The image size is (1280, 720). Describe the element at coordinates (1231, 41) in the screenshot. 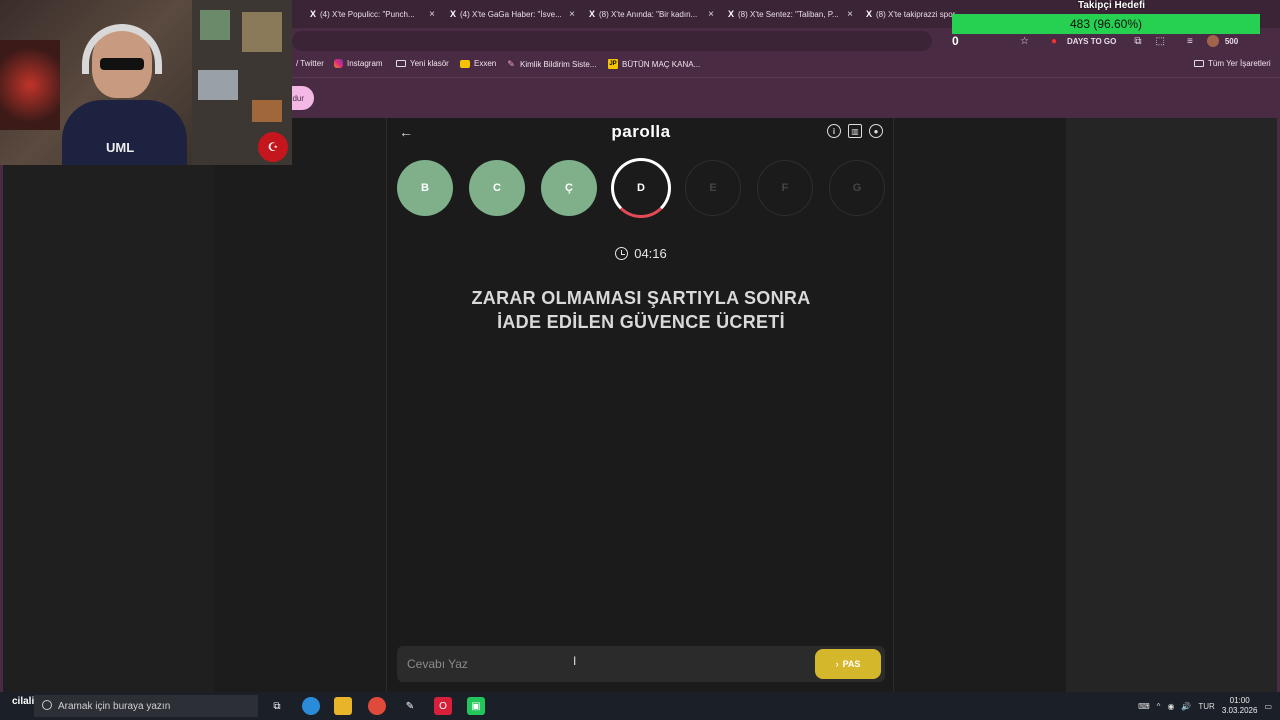

I see `extension-counter: 500` at that location.